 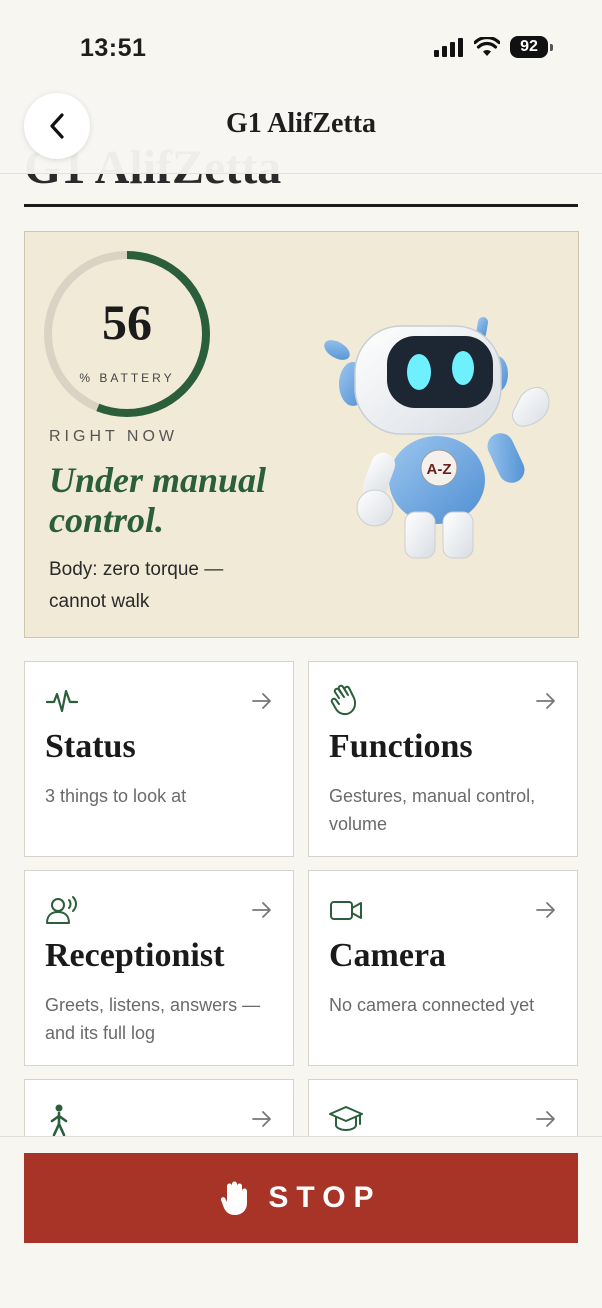 I want to click on tile-title: Status, so click(x=90, y=746).